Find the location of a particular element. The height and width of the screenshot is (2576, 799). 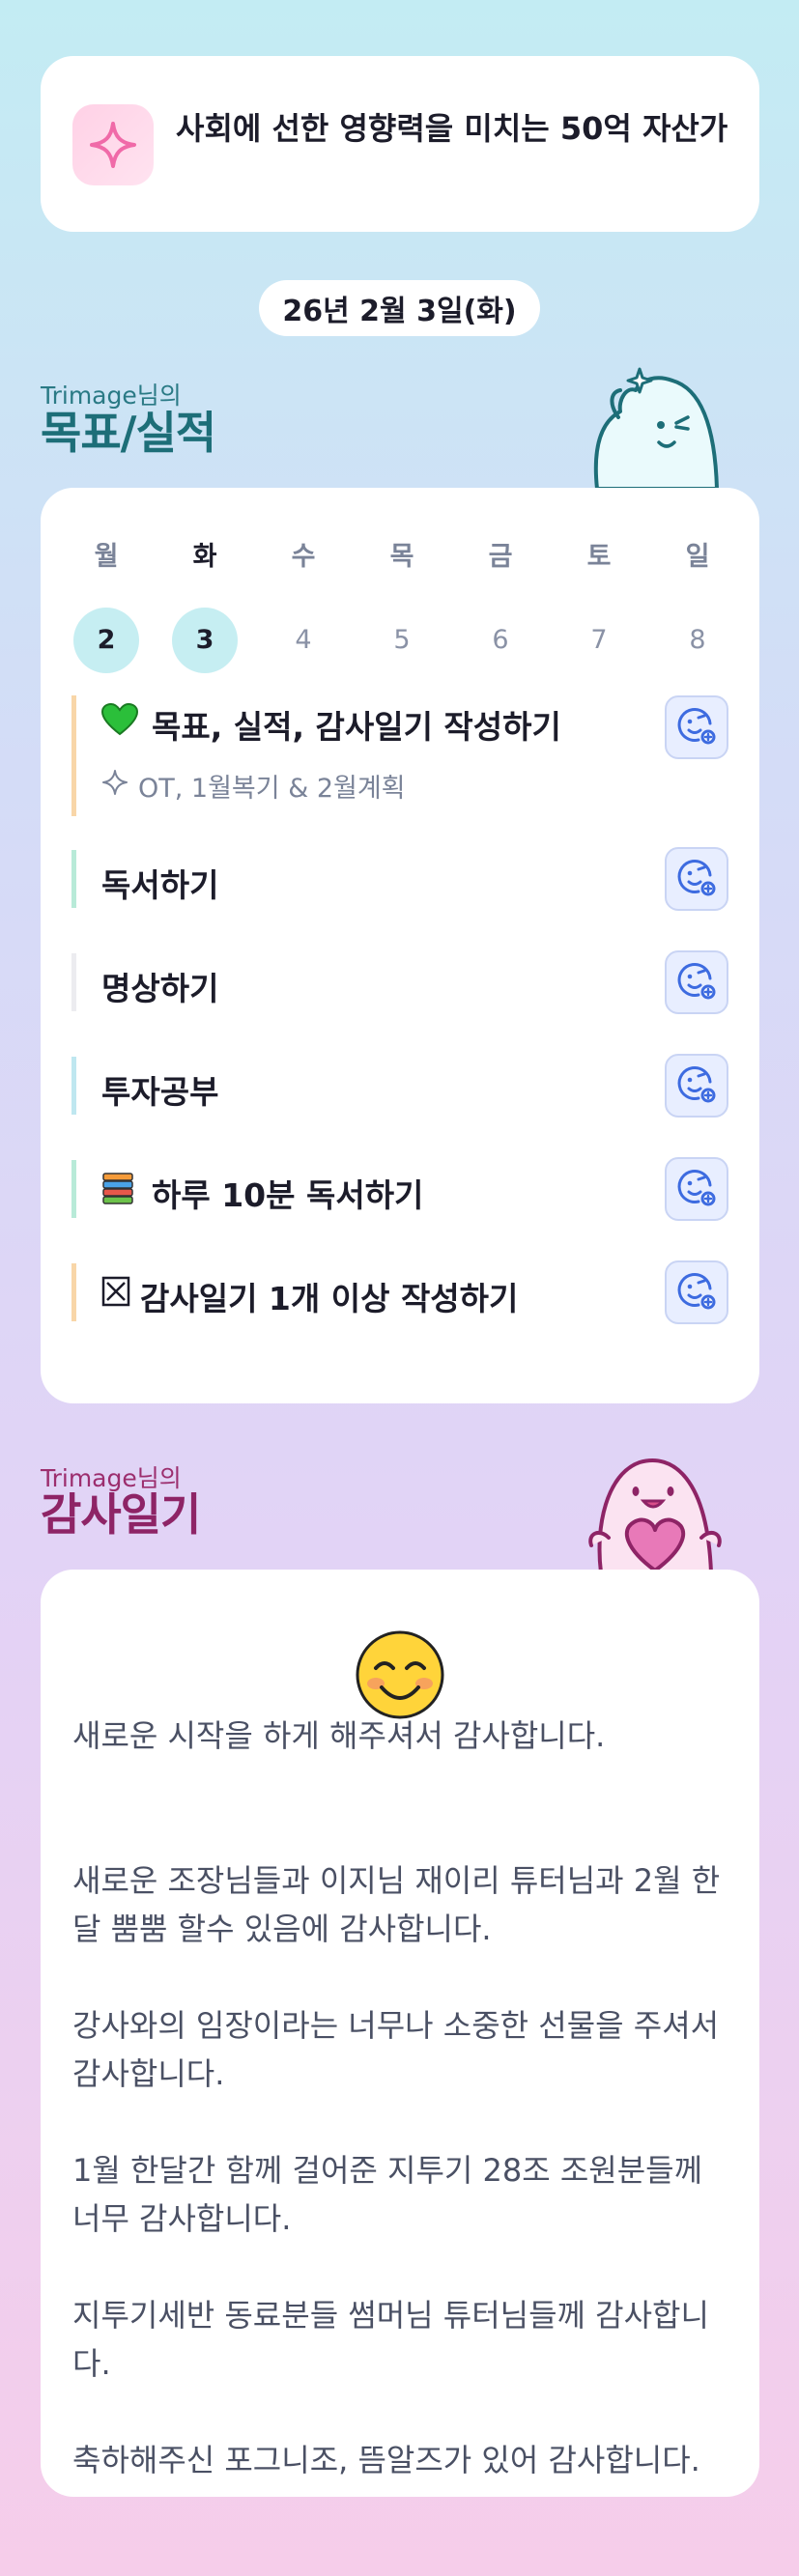

task-label: 하루 10분 독서하기 is located at coordinates (288, 1195).